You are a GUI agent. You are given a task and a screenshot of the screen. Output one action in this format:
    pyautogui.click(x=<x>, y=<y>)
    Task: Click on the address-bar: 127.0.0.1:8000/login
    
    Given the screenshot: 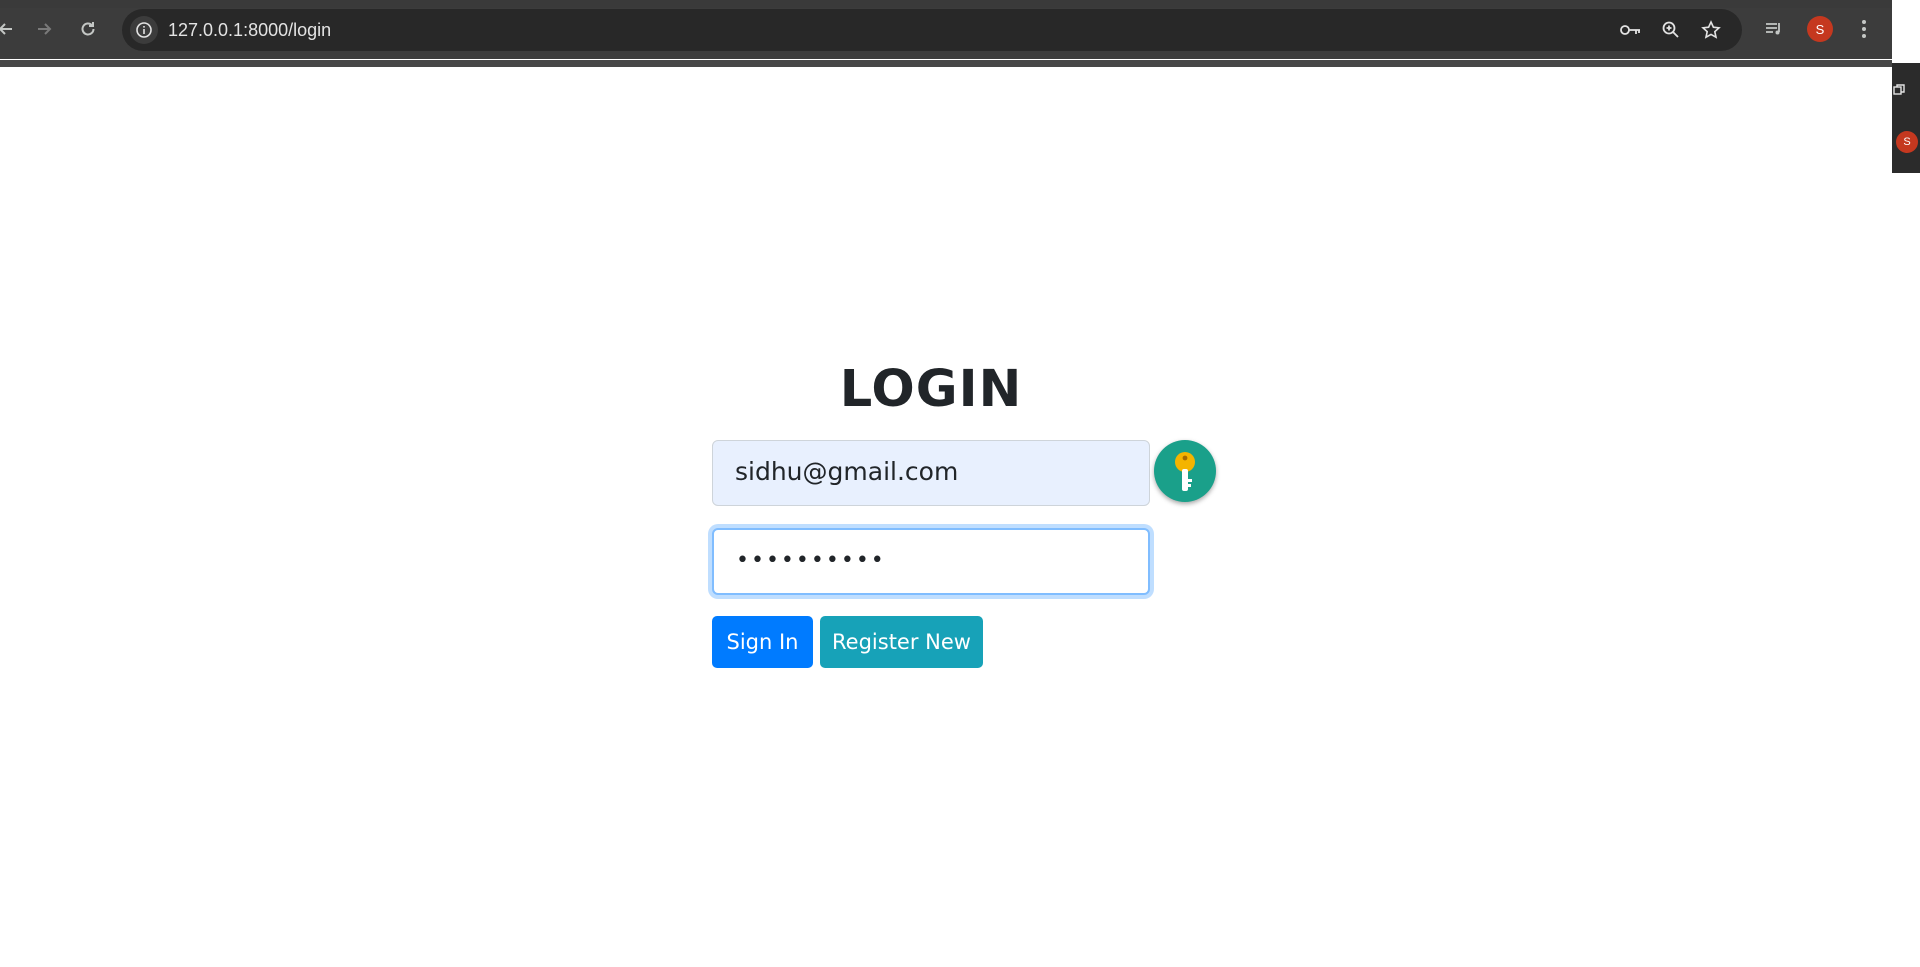 What is the action you would take?
    pyautogui.click(x=932, y=30)
    